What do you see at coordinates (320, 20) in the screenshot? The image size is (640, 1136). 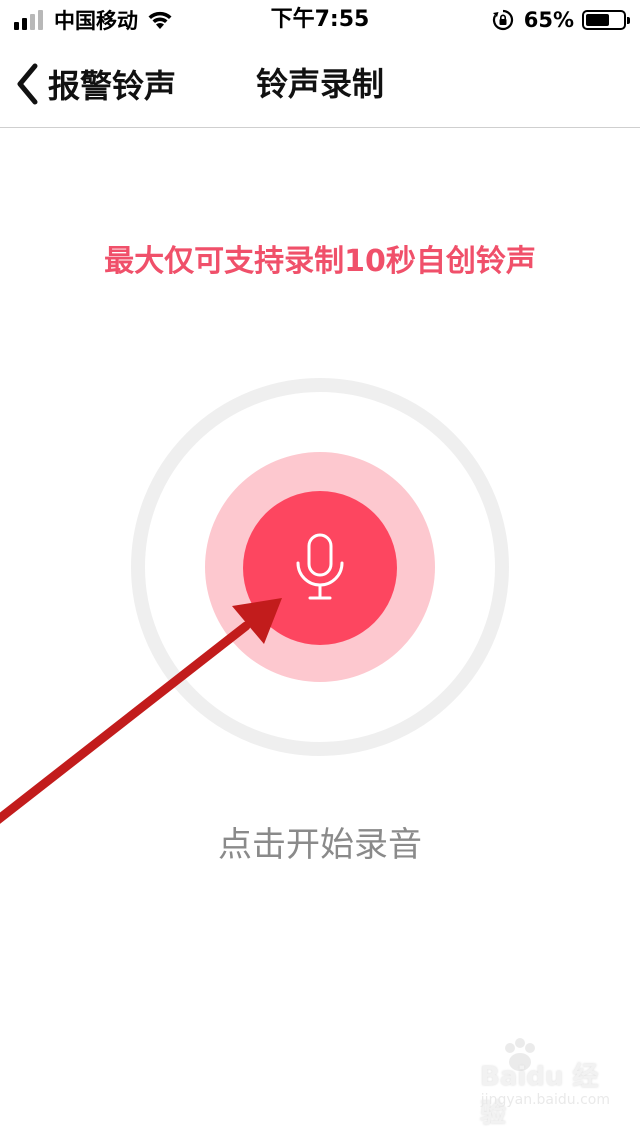 I see `status-bar: 中国移动 下午7:55 65%` at bounding box center [320, 20].